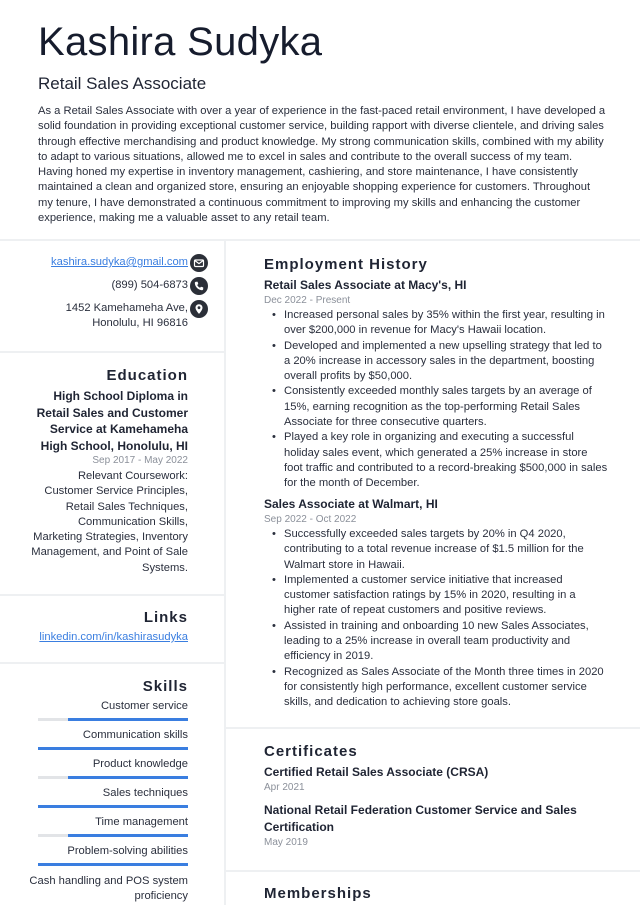 Image resolution: width=640 pixels, height=905 pixels. What do you see at coordinates (113, 637) in the screenshot?
I see `linkedin-link: linkedin.com/in/kashirasudyka` at bounding box center [113, 637].